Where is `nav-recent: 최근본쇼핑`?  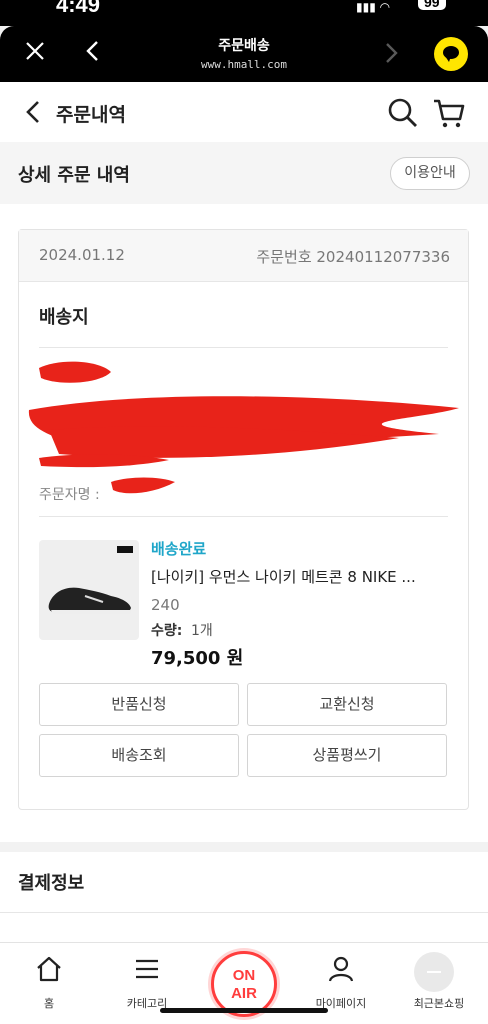 nav-recent: 최근본쇼핑 is located at coordinates (439, 983).